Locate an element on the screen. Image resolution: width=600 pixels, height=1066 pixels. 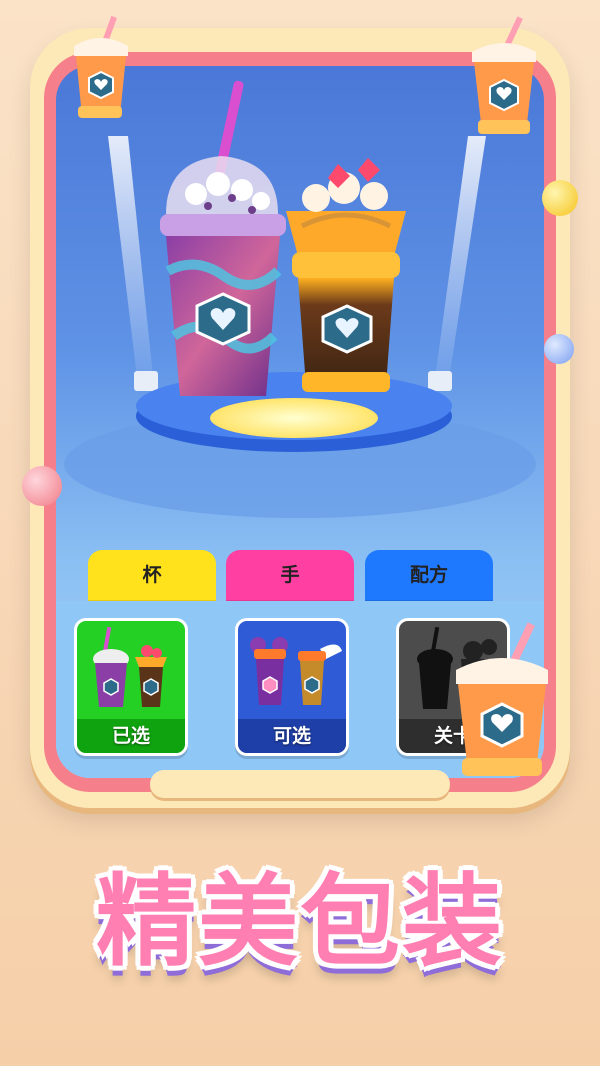
pink-ball-icon is located at coordinates (42, 486).